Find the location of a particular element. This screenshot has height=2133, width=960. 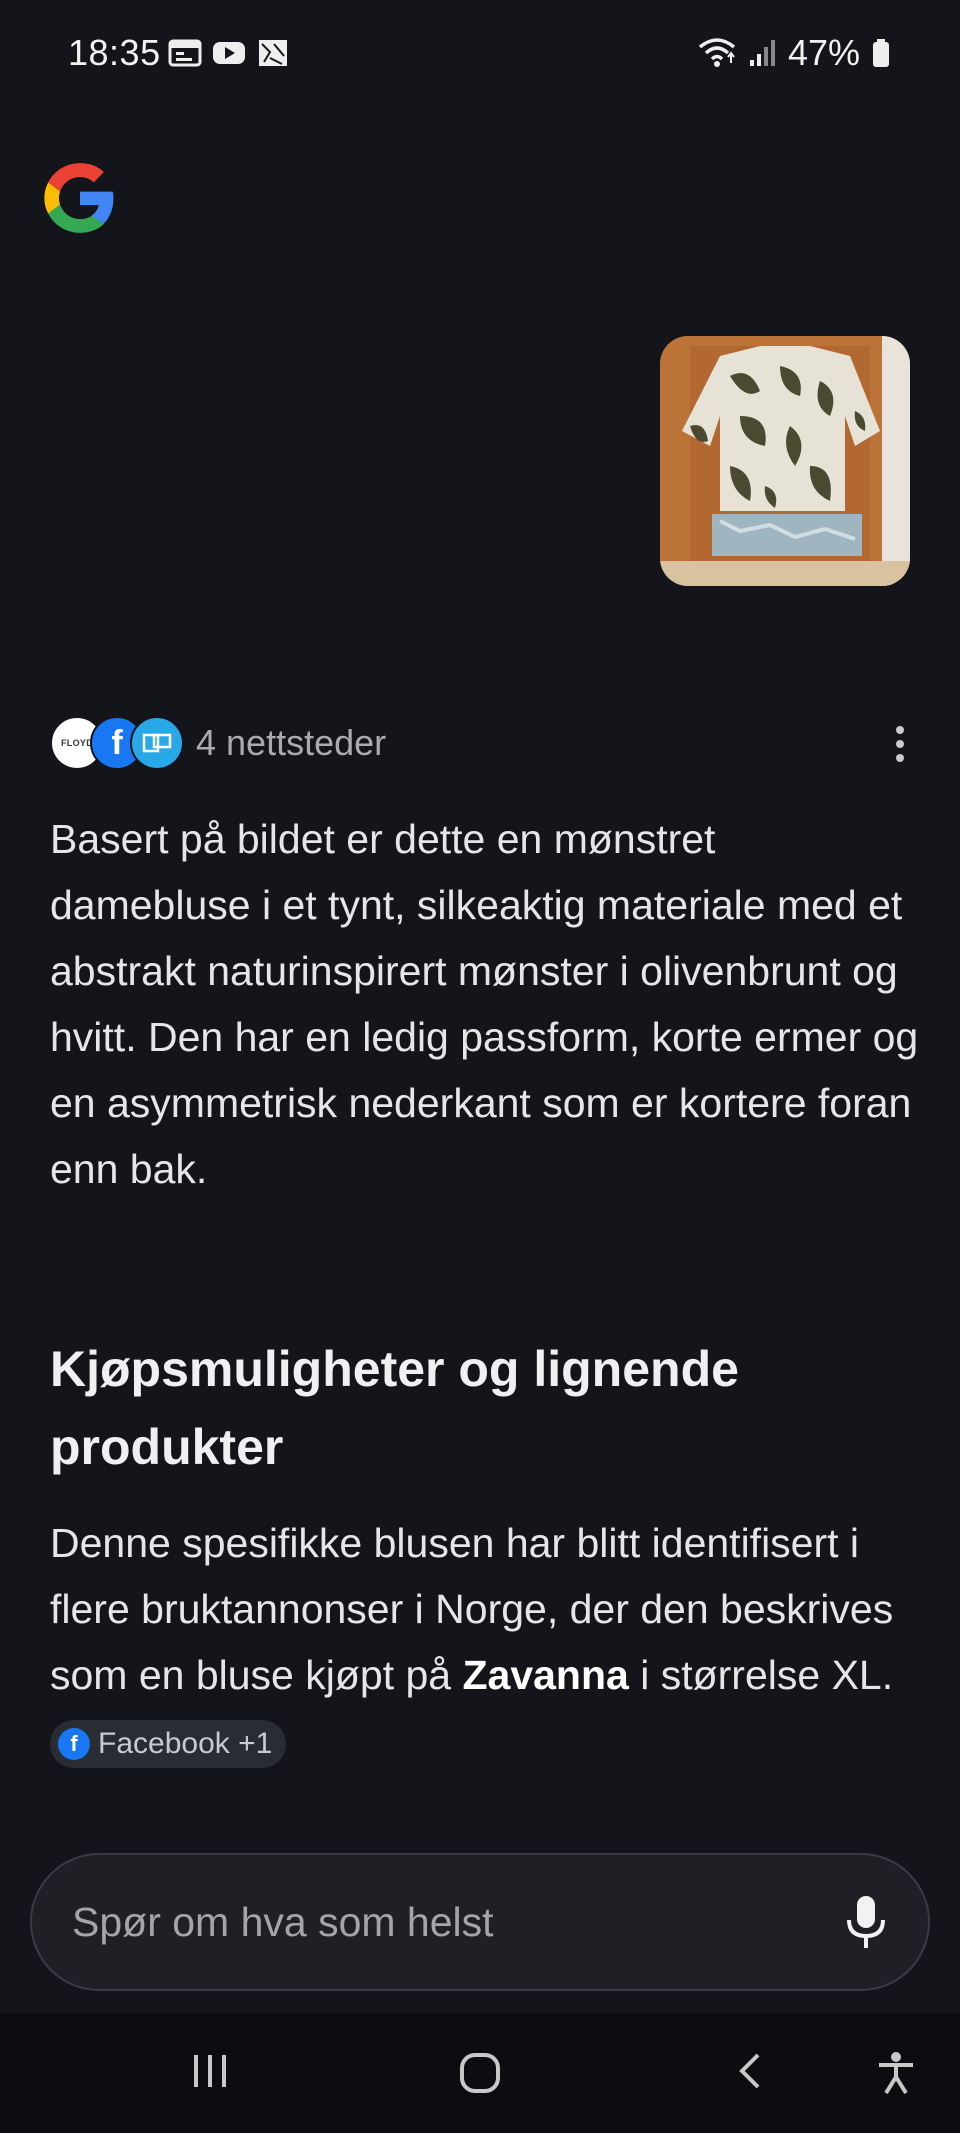

sources-row: FLOYD f 4 nettsteder is located at coordinates (480, 743).